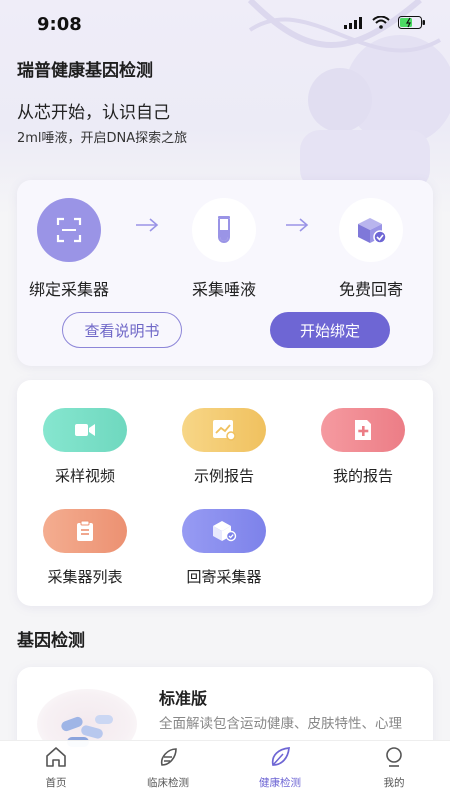 The width and height of the screenshot is (450, 800). Describe the element at coordinates (371, 230) in the screenshot. I see `return-box-icon` at that location.